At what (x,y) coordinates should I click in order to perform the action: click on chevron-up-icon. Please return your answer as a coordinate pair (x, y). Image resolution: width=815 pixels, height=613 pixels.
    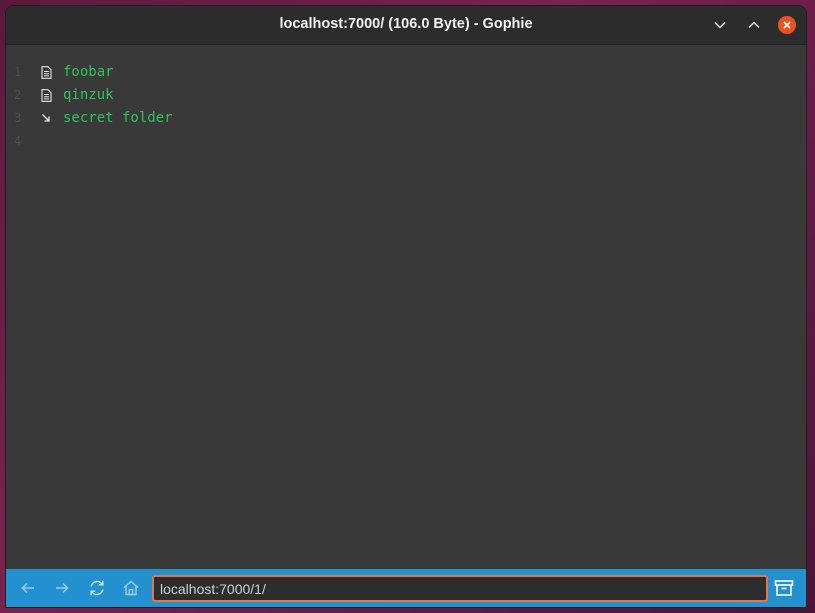
    Looking at the image, I should click on (754, 25).